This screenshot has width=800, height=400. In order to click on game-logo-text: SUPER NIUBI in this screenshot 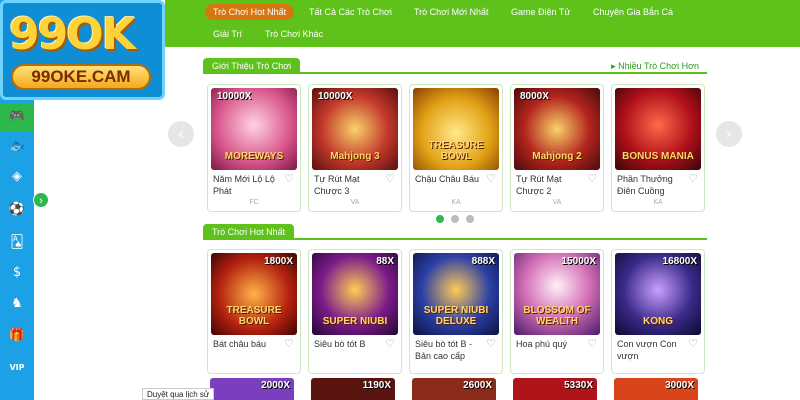, I will do `click(355, 321)`.